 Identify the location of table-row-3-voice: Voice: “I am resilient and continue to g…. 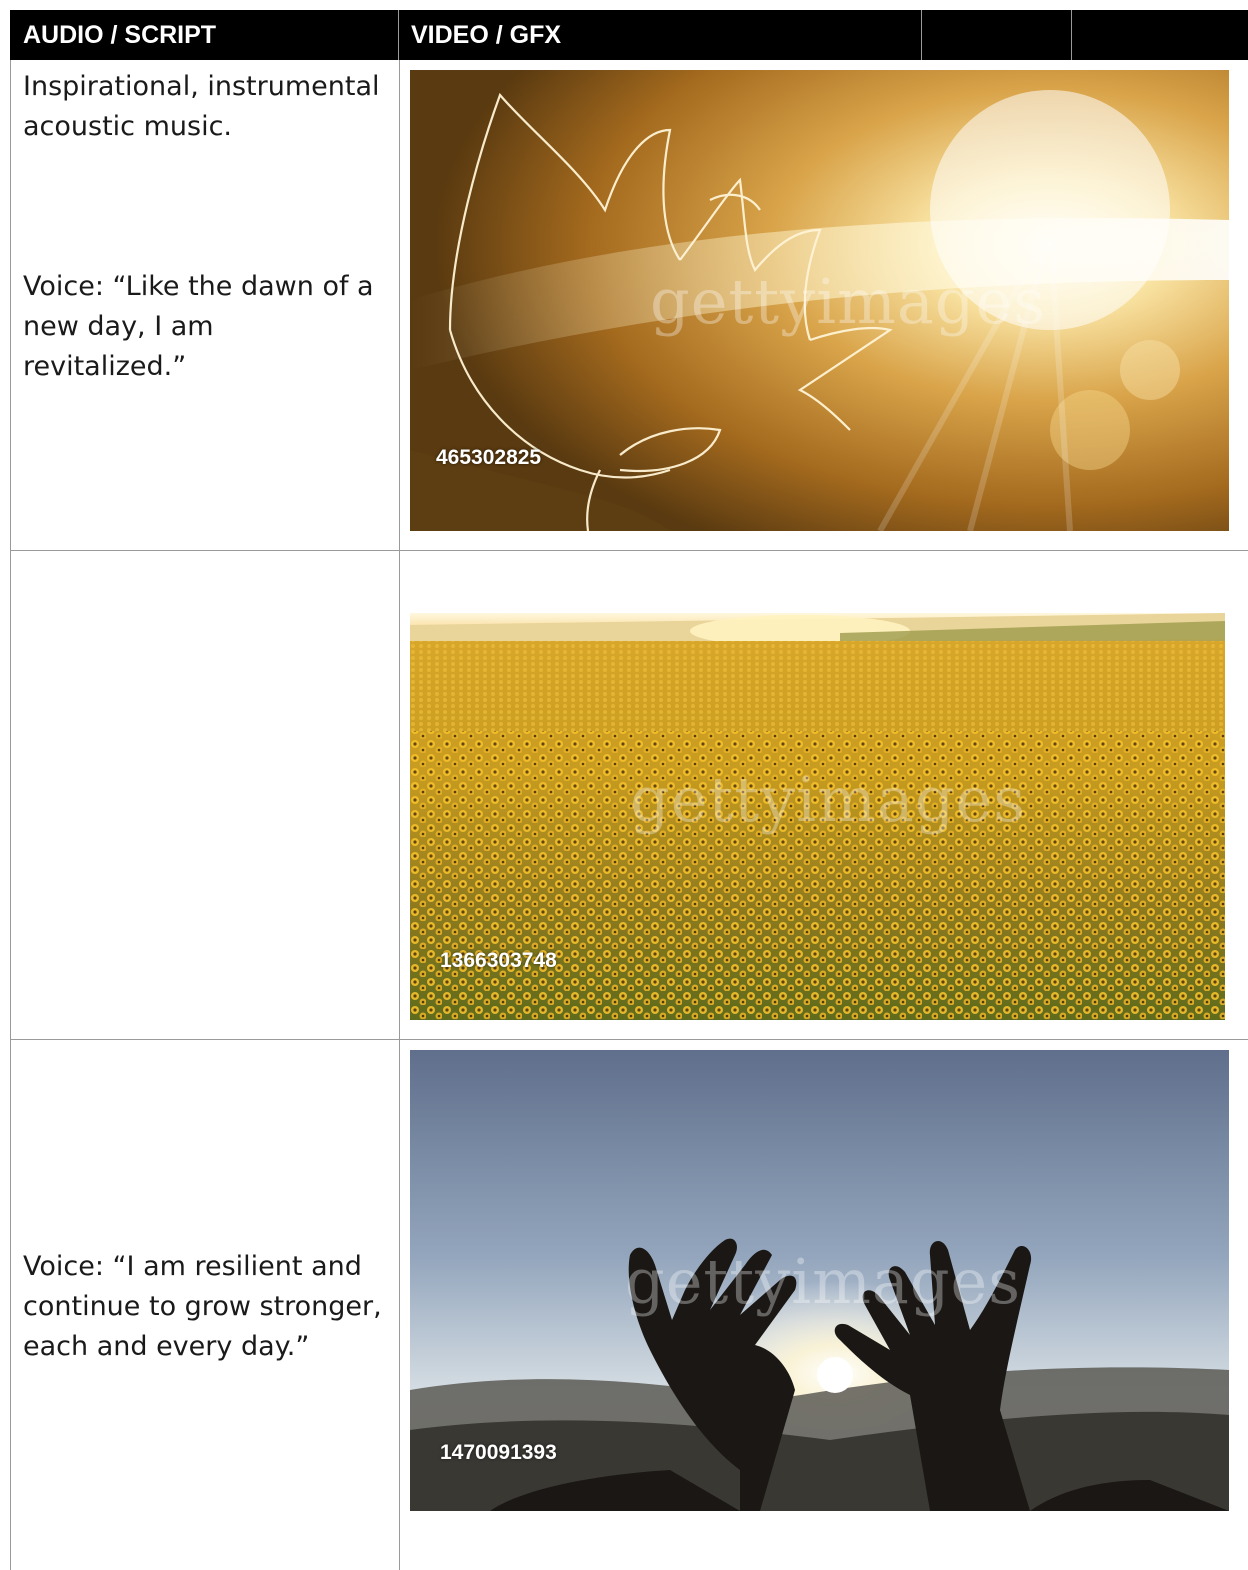
(203, 1307).